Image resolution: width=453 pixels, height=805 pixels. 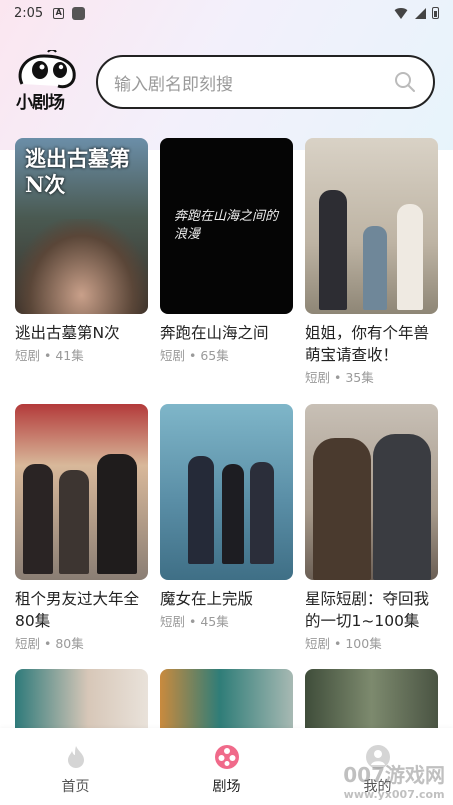 I want to click on logo-mascot-icon, so click(x=47, y=69).